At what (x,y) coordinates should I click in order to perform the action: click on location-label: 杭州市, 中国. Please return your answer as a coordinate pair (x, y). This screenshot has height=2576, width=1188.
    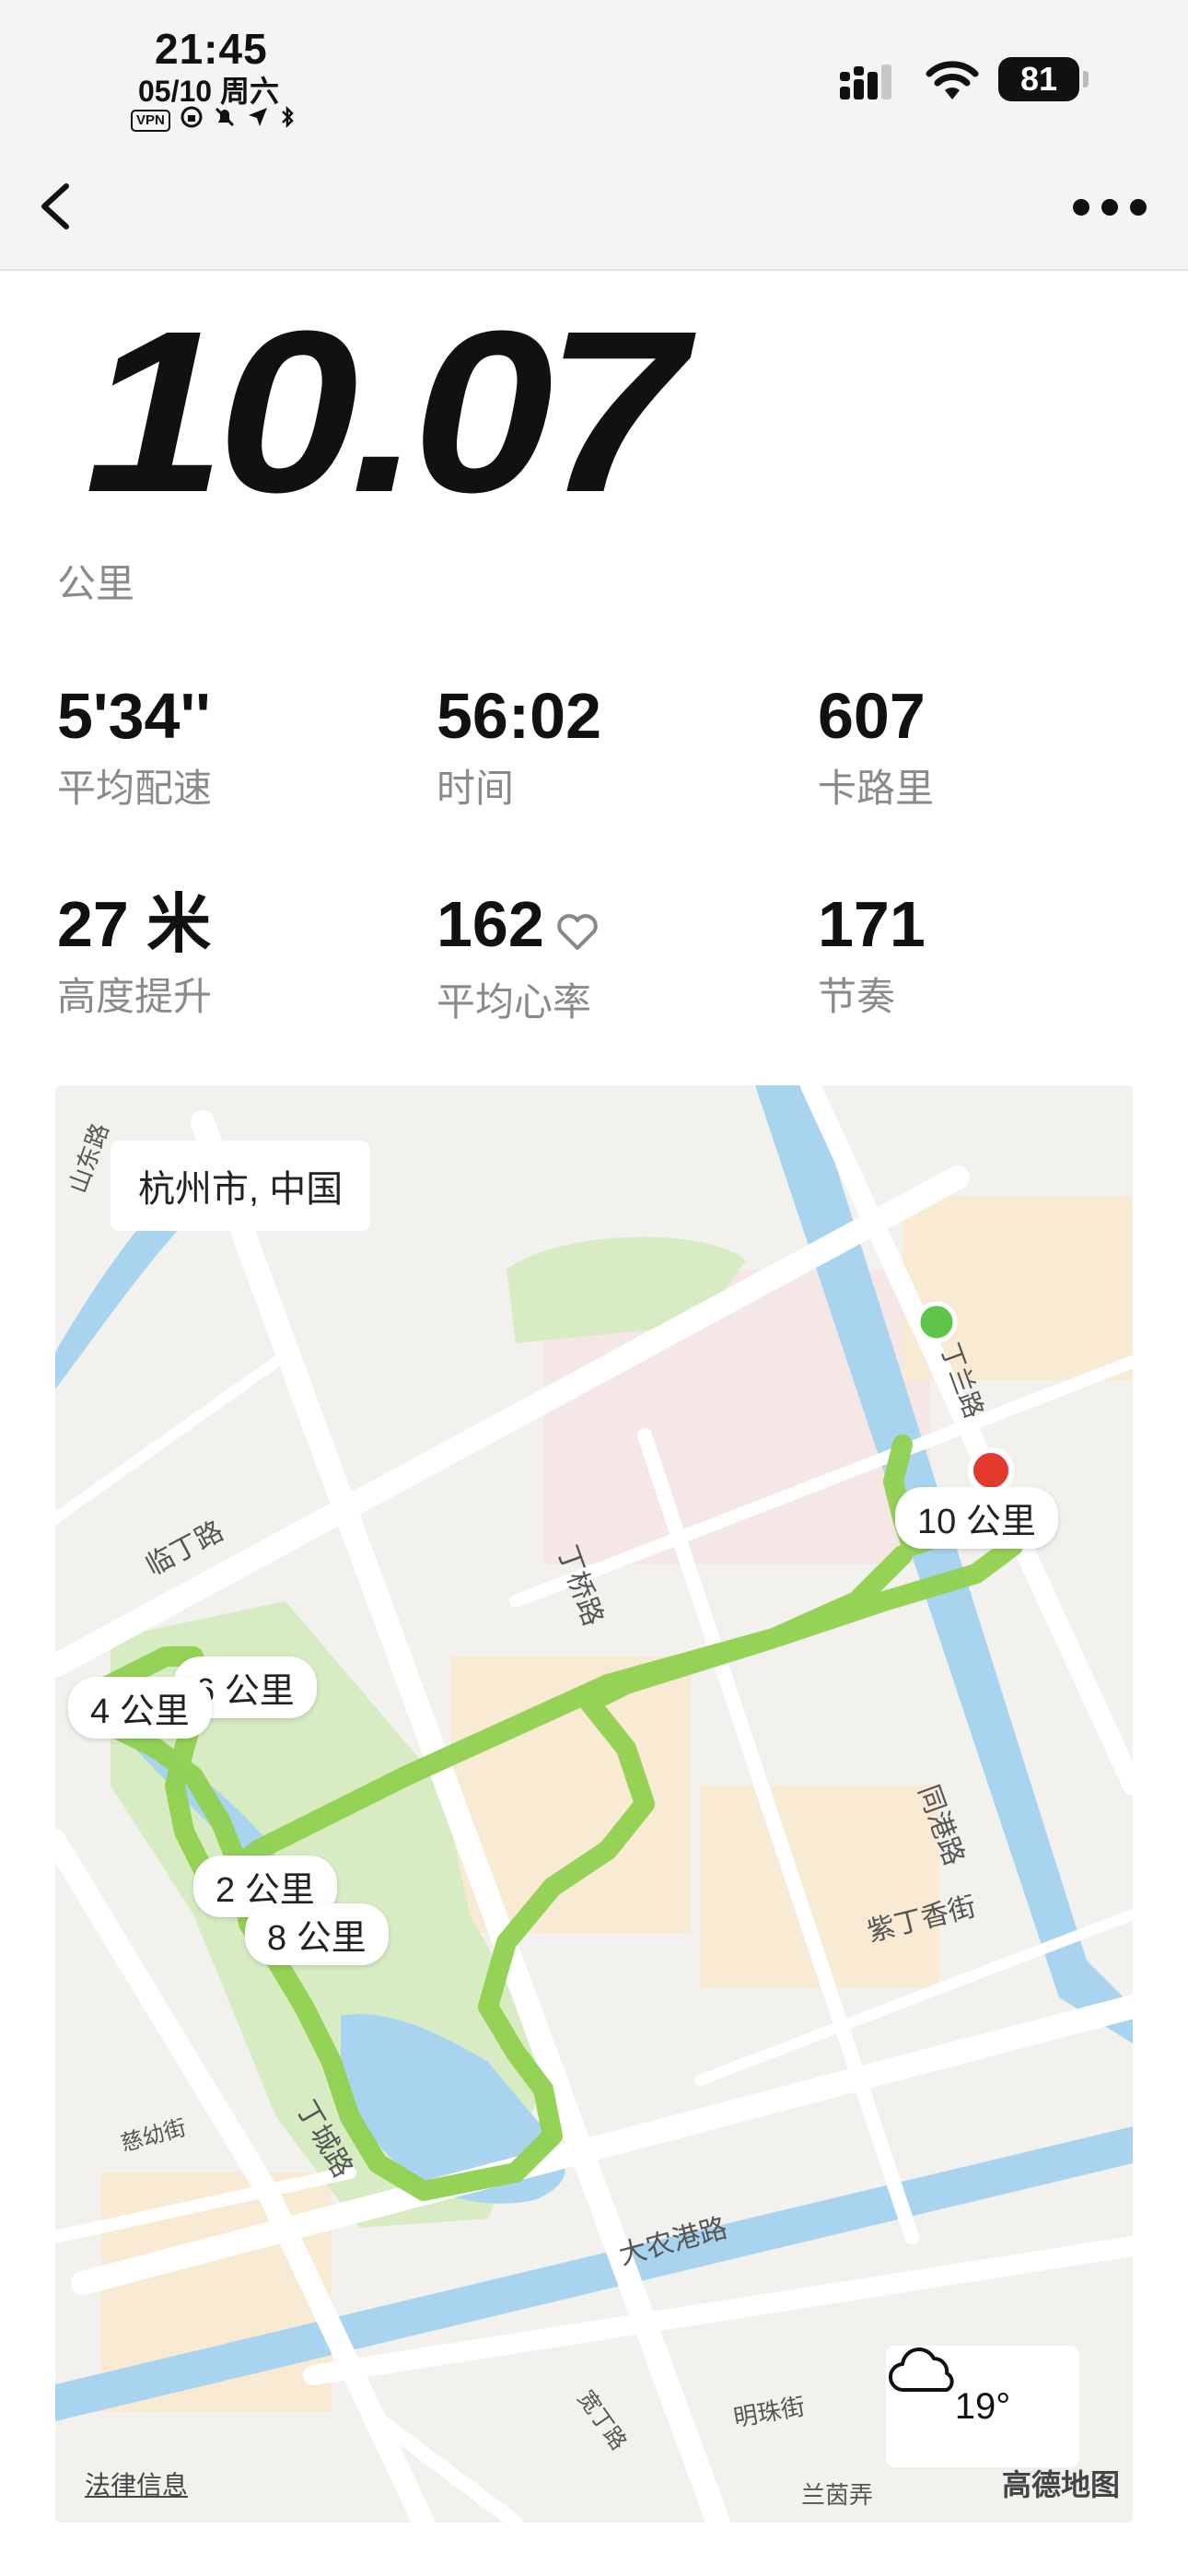
    Looking at the image, I should click on (241, 1186).